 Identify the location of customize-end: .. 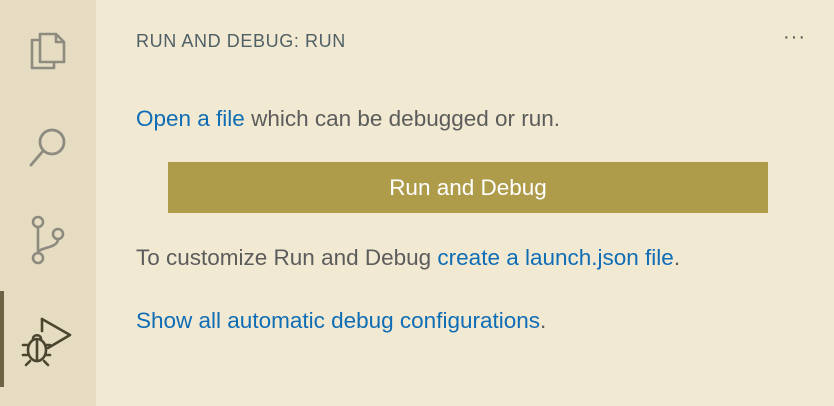
(677, 257).